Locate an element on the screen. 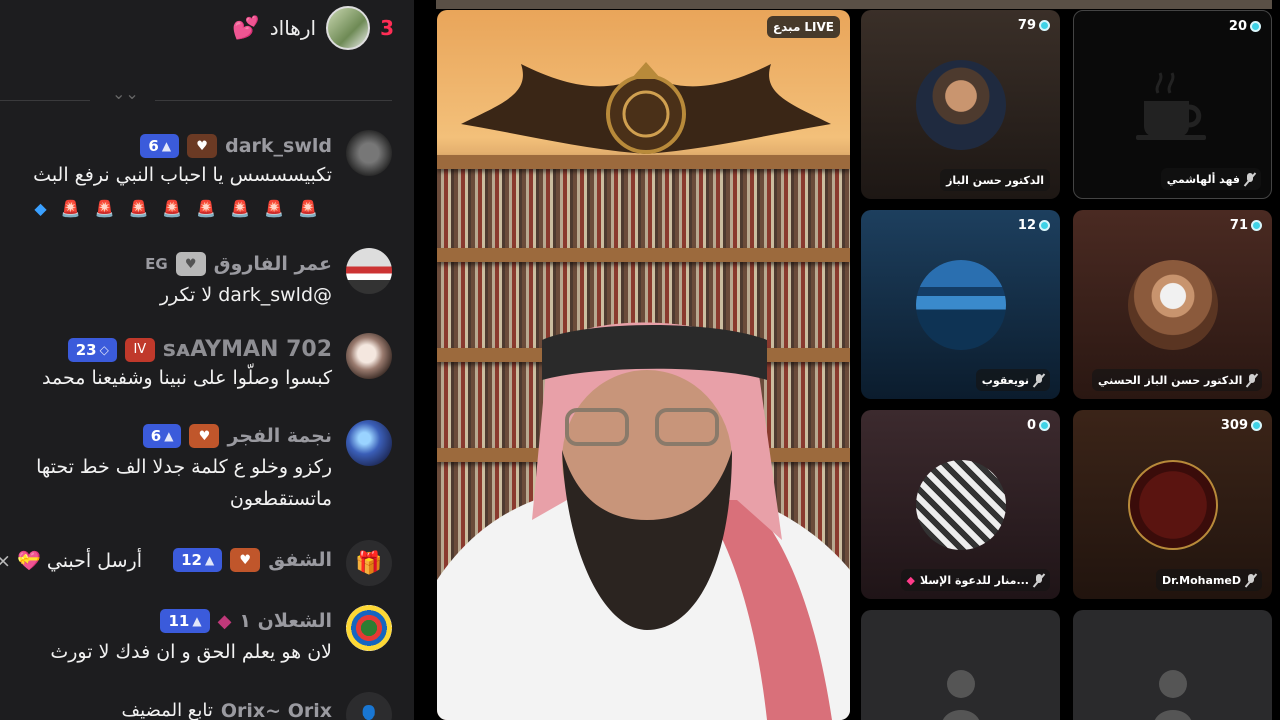 This screenshot has height=720, width=1280. guest-seat-2: 20 فهد ألهاشمي is located at coordinates (1172, 104).